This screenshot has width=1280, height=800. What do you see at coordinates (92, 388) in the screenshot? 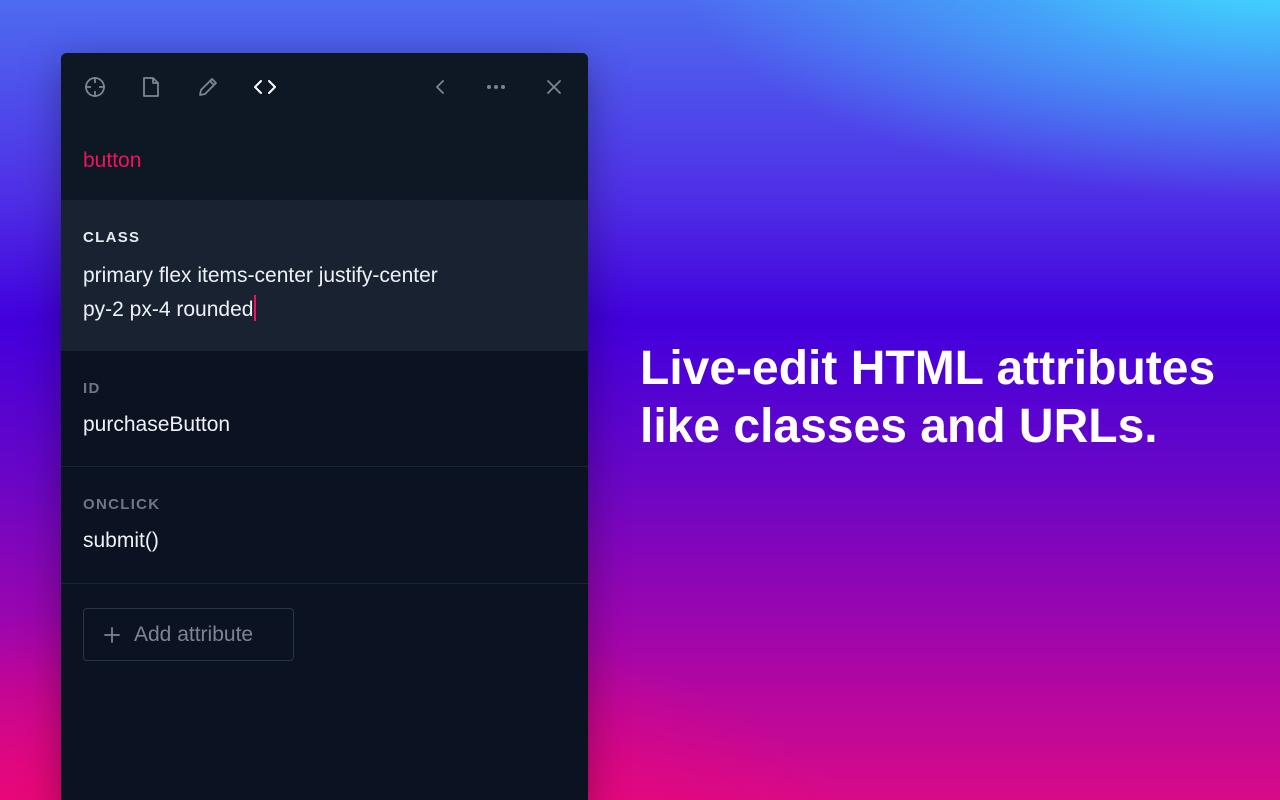
I see `attribute-label: ID` at bounding box center [92, 388].